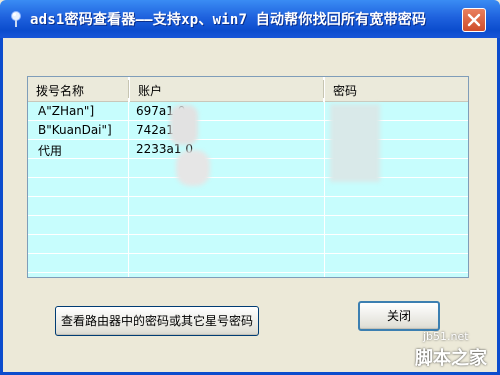 This screenshot has width=500, height=375. What do you see at coordinates (50, 151) in the screenshot?
I see `row-dial-name: 代用` at bounding box center [50, 151].